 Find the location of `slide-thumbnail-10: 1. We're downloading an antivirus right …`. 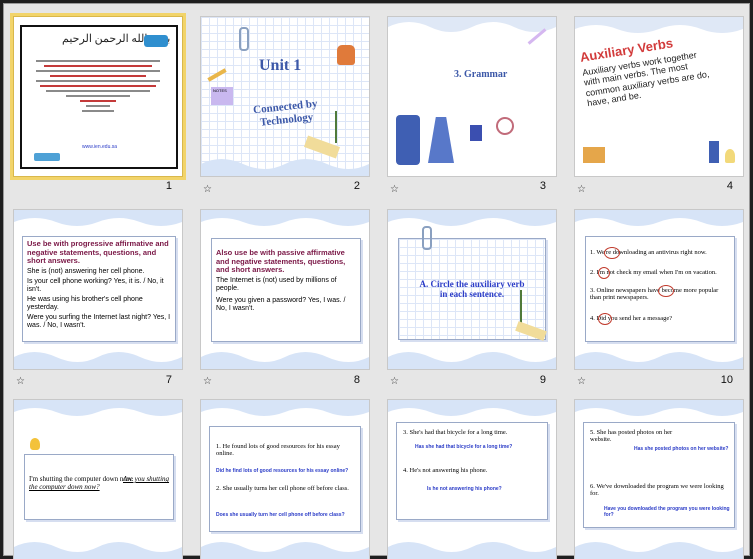

slide-thumbnail-10: 1. We're downloading an antivirus right … is located at coordinates (659, 289).